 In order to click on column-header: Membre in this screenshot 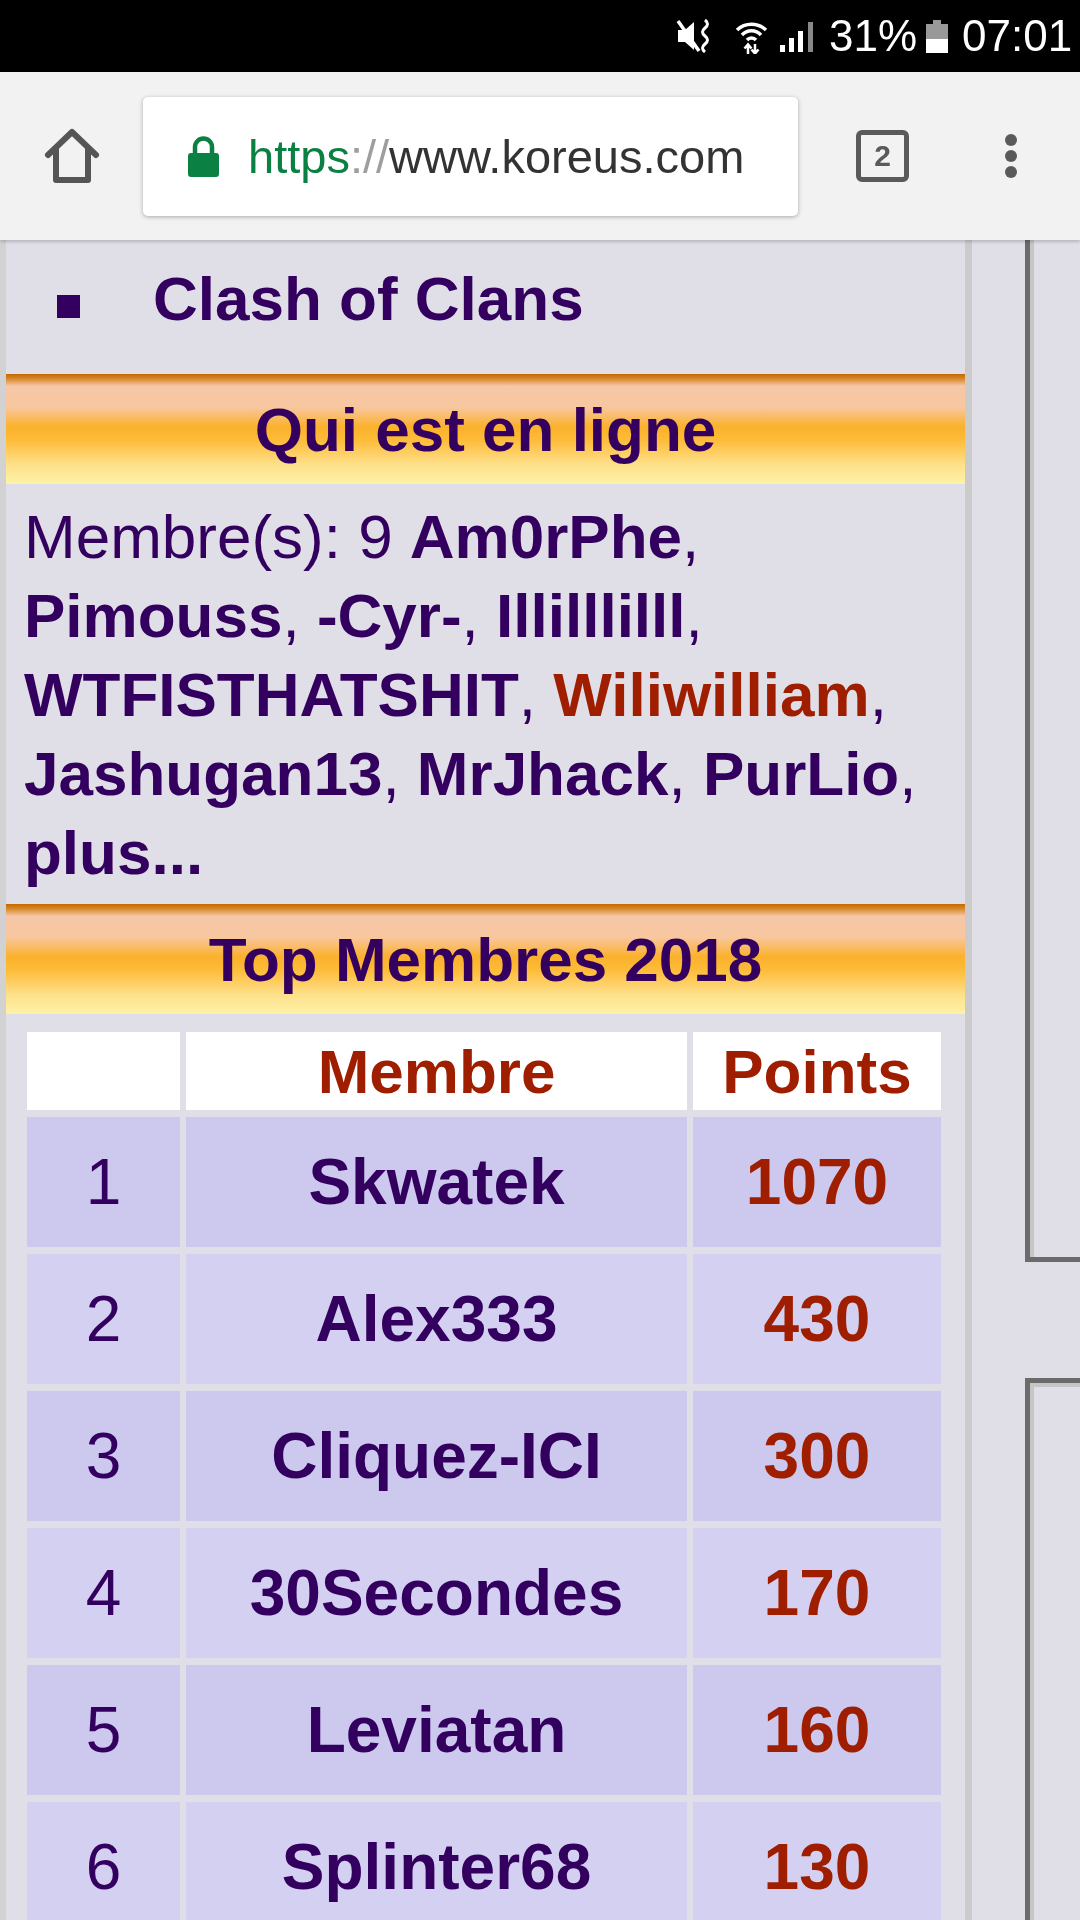, I will do `click(436, 1071)`.